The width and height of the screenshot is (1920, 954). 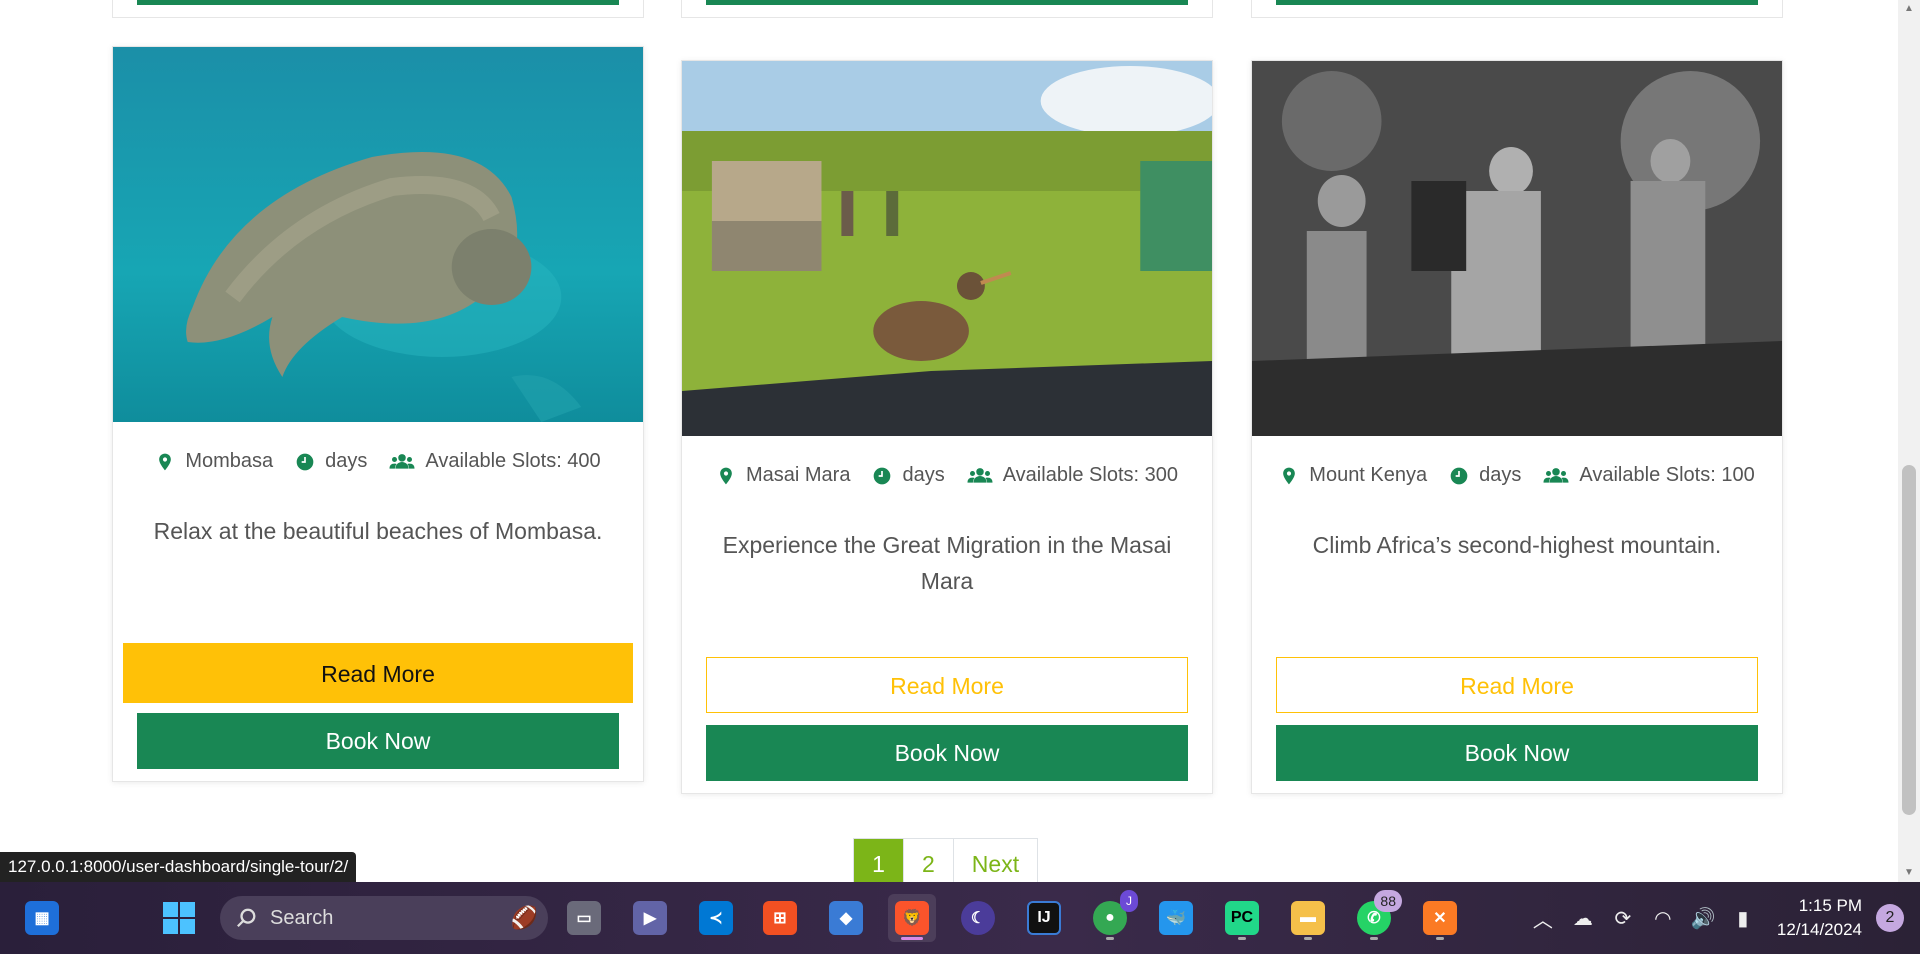 What do you see at coordinates (1703, 918) in the screenshot?
I see `volume-icon: 🔊` at bounding box center [1703, 918].